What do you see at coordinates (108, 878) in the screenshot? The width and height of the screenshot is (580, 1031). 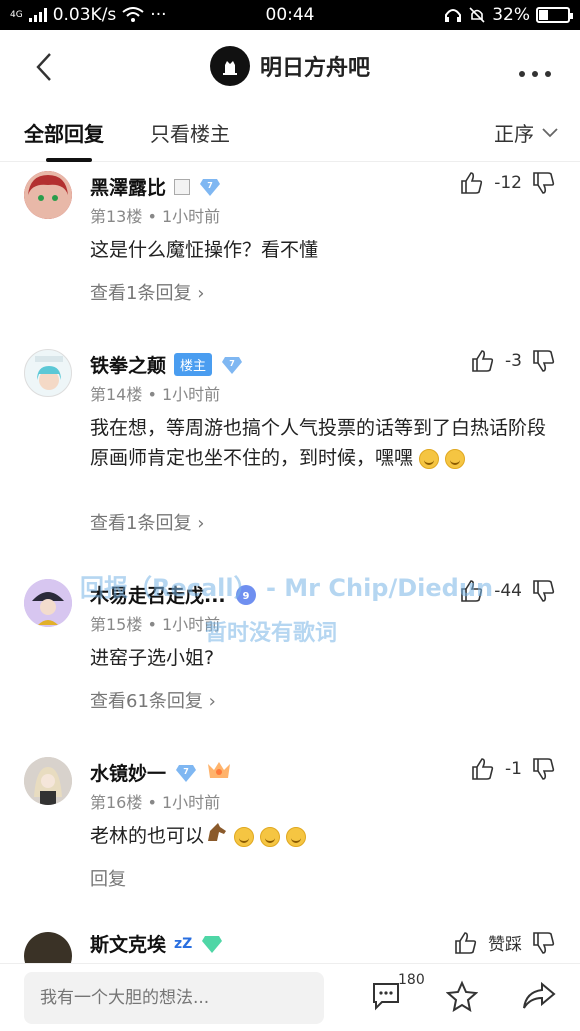 I see `reply-link: 回复` at bounding box center [108, 878].